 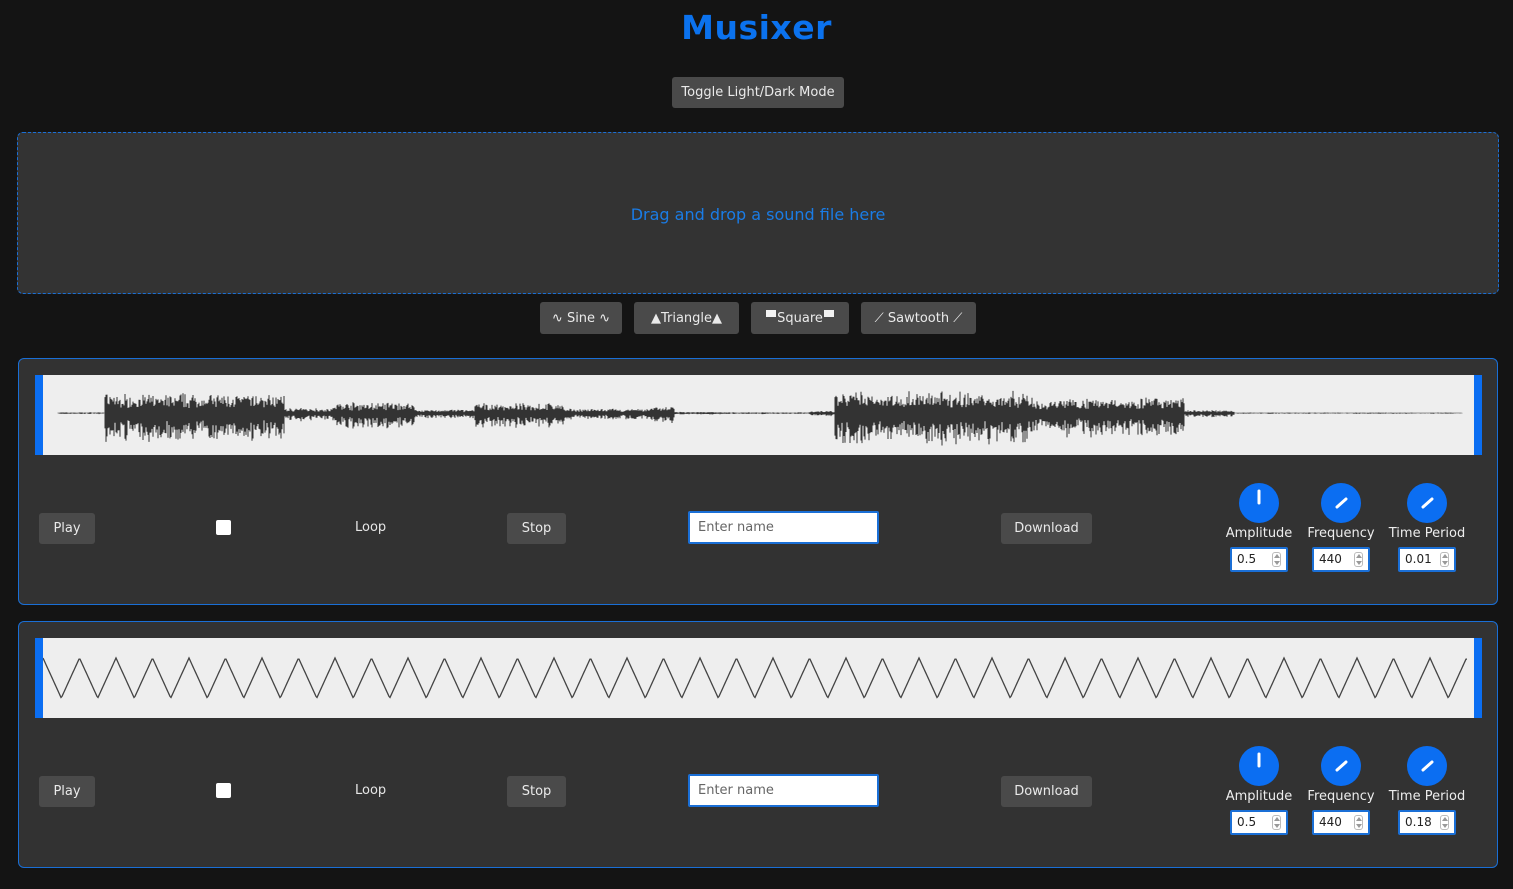 I want to click on app-title: Musixer, so click(x=756, y=27).